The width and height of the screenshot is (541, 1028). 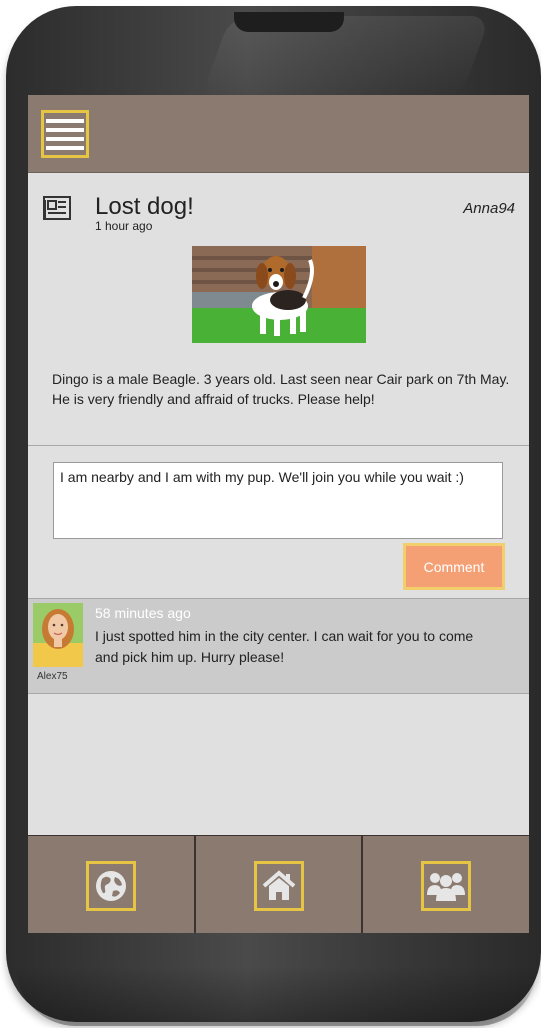 I want to click on globe-icon, so click(x=110, y=886).